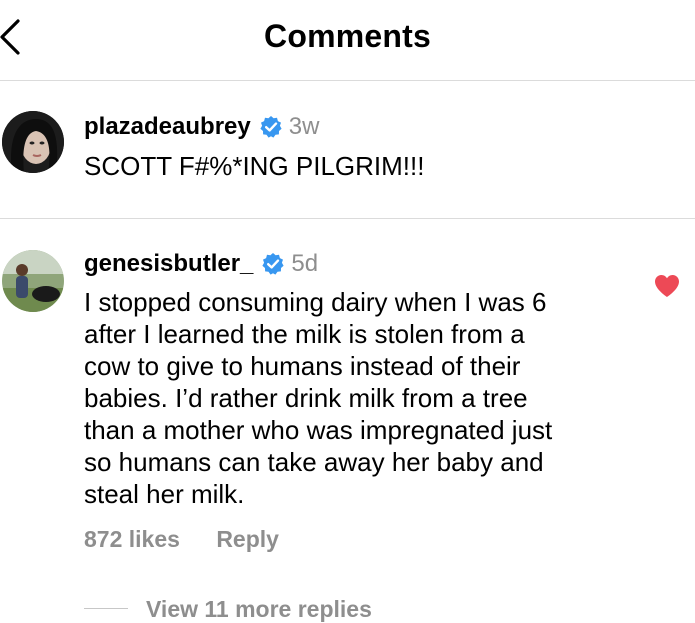  Describe the element at coordinates (168, 264) in the screenshot. I see `comment-username: genesisbutler_` at that location.